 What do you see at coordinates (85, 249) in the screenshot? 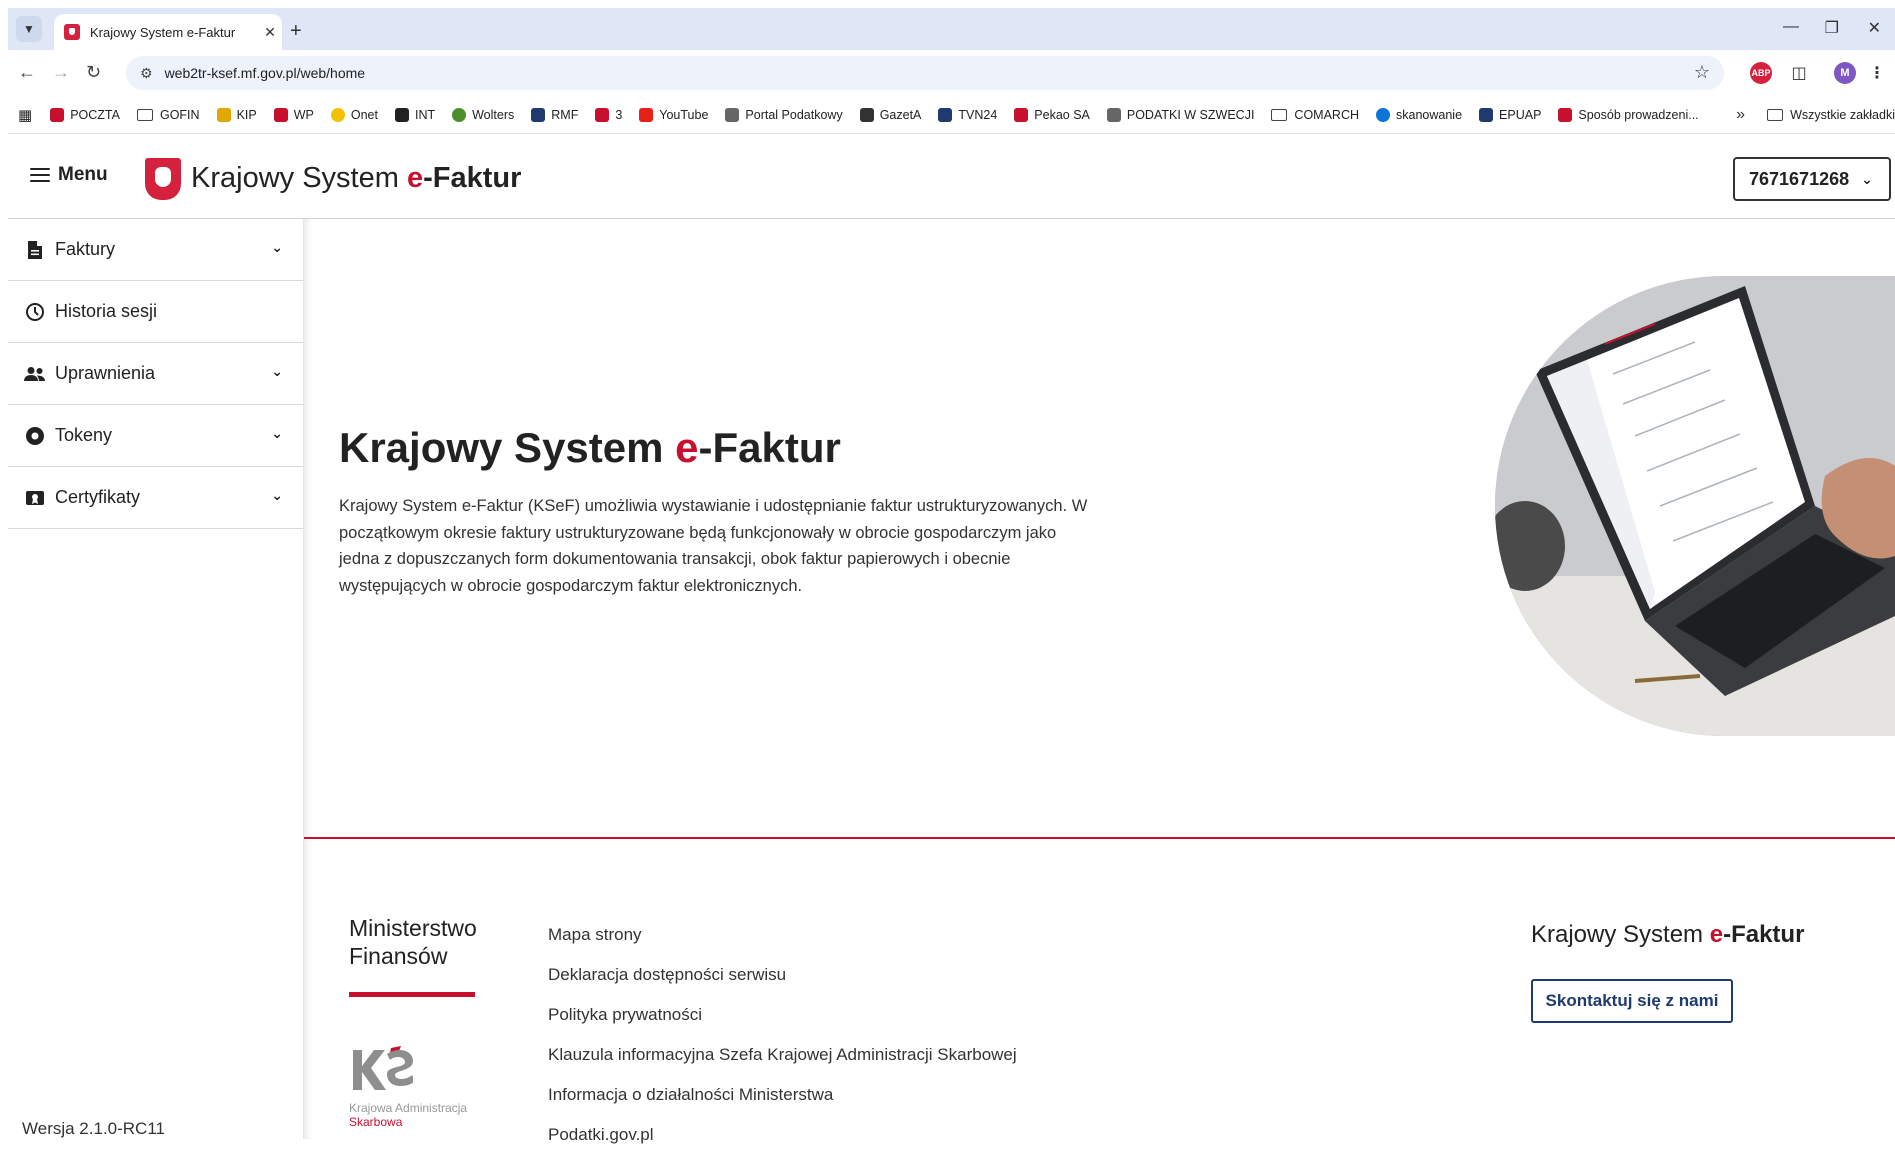
I see `sidebar-item-label: Faktury` at bounding box center [85, 249].